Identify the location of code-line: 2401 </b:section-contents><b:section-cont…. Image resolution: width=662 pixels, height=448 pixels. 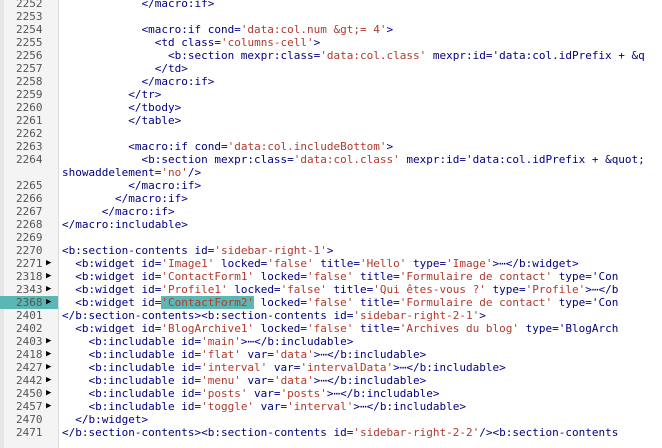
(331, 315).